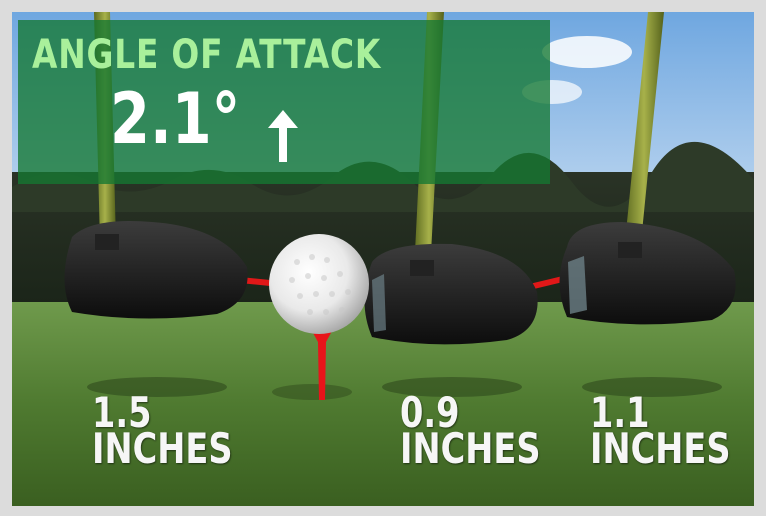 Image resolution: width=766 pixels, height=516 pixels. What do you see at coordinates (162, 448) in the screenshot?
I see `distance-unit-left: INCHES` at bounding box center [162, 448].